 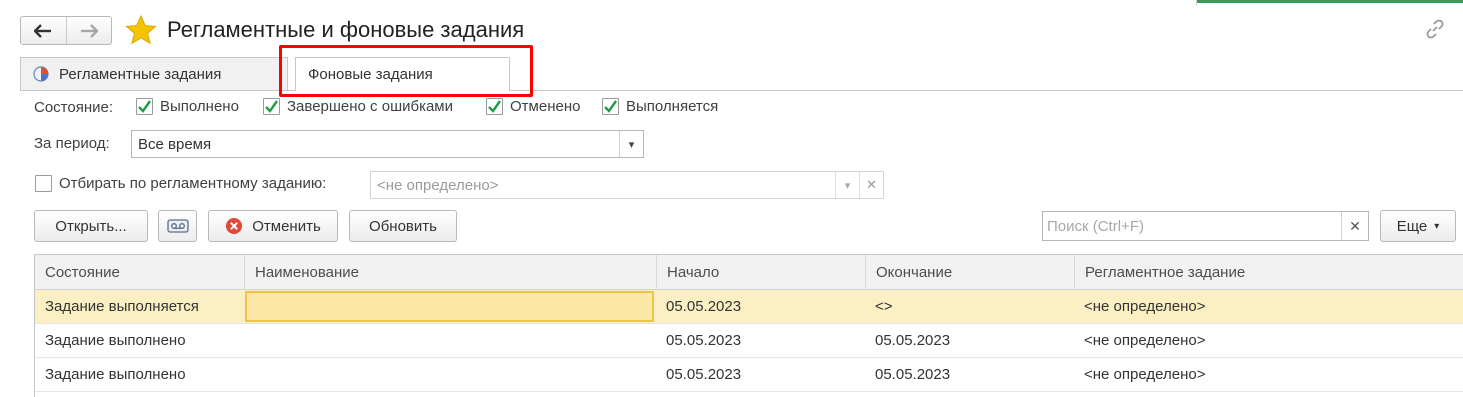 I want to click on checkbox-label: Завершено с ошибками, so click(x=370, y=106).